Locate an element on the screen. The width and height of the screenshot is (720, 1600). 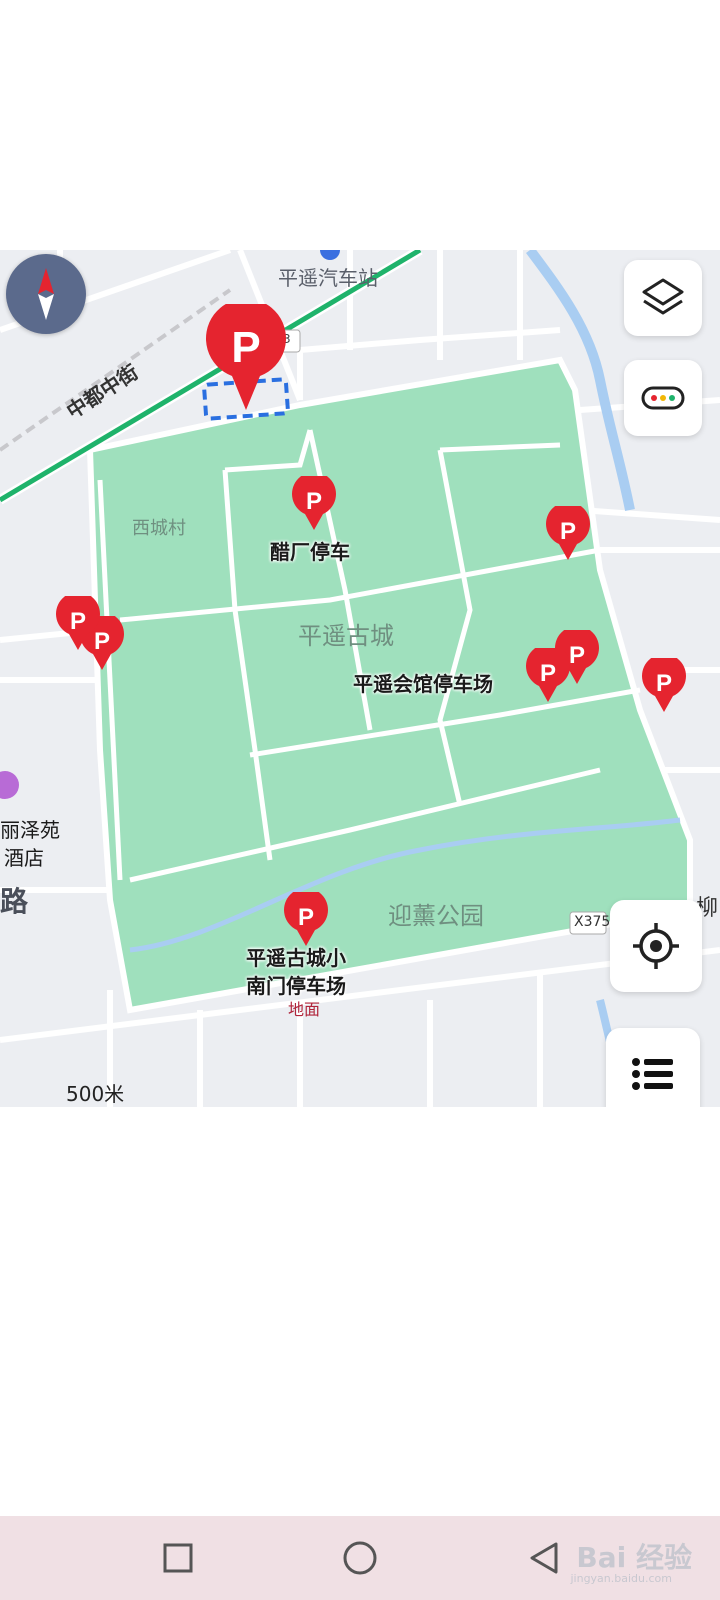
parking-pin-large: P is located at coordinates (246, 357).